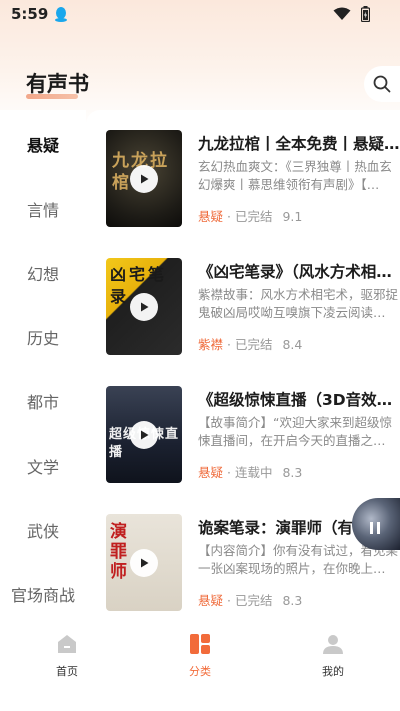 The width and height of the screenshot is (400, 711). Describe the element at coordinates (376, 524) in the screenshot. I see `floating-player-button` at that location.